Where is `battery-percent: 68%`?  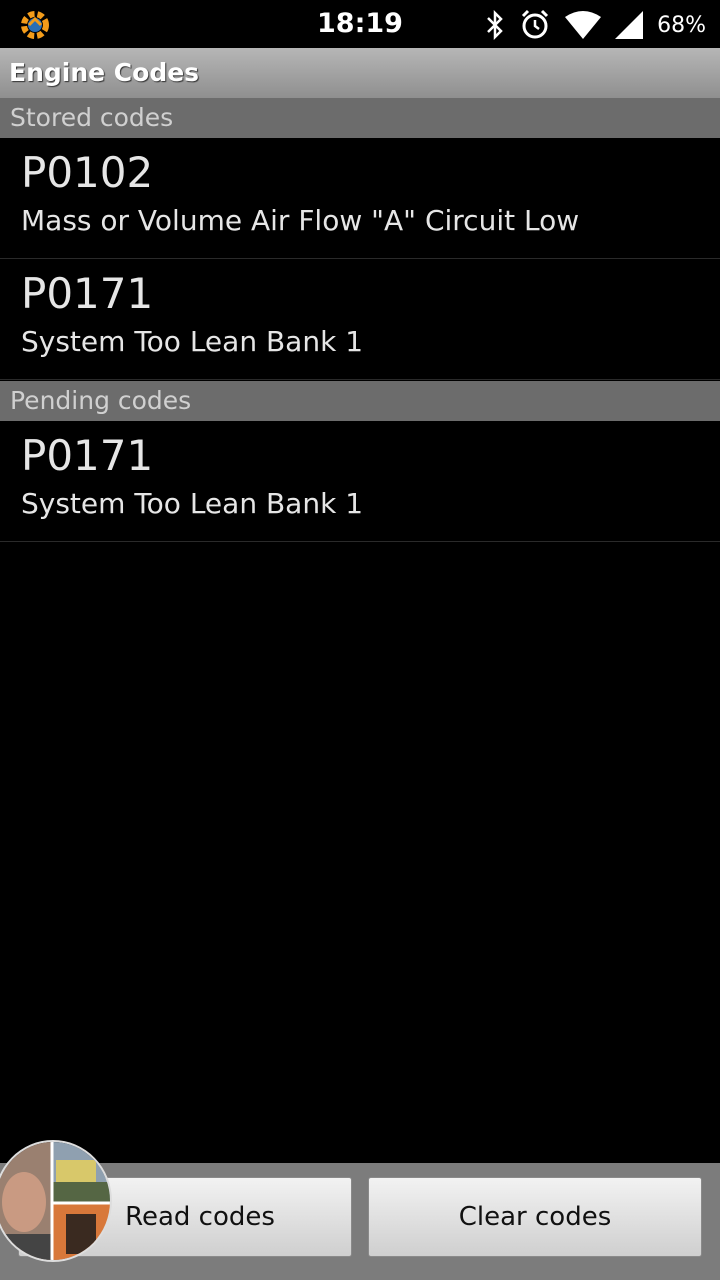
battery-percent: 68% is located at coordinates (681, 25).